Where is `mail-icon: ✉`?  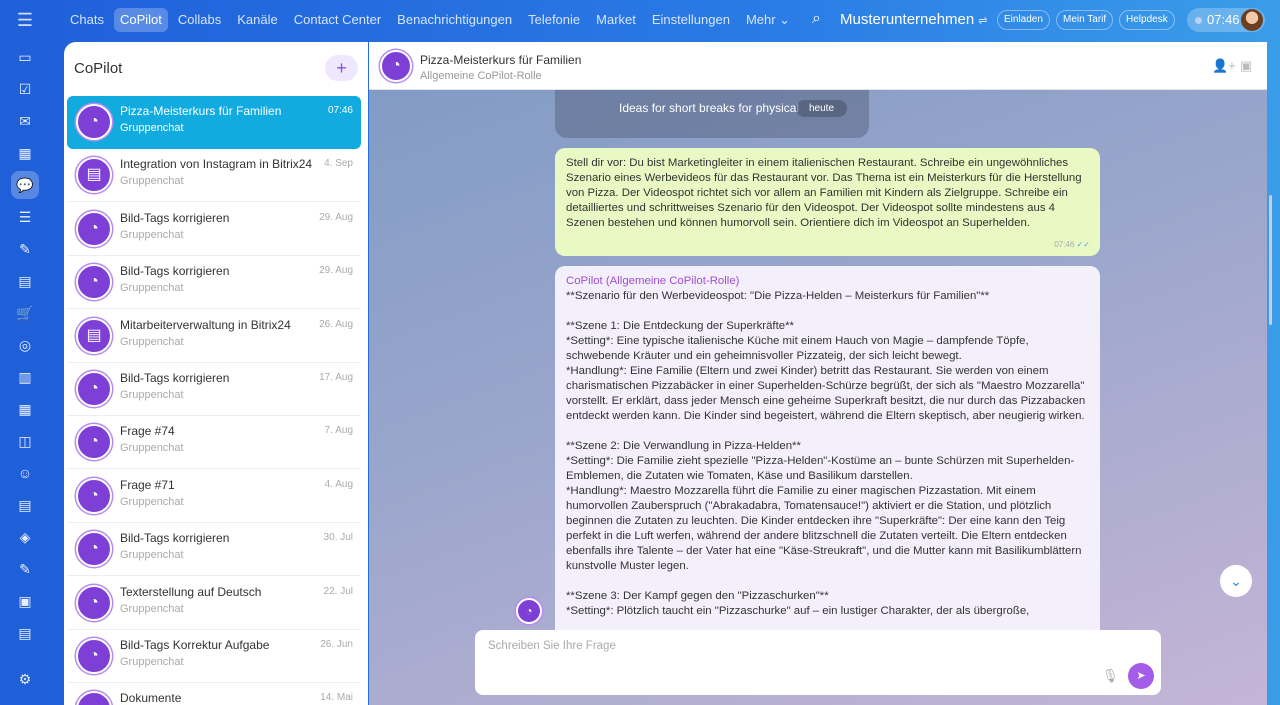
mail-icon: ✉ is located at coordinates (25, 121).